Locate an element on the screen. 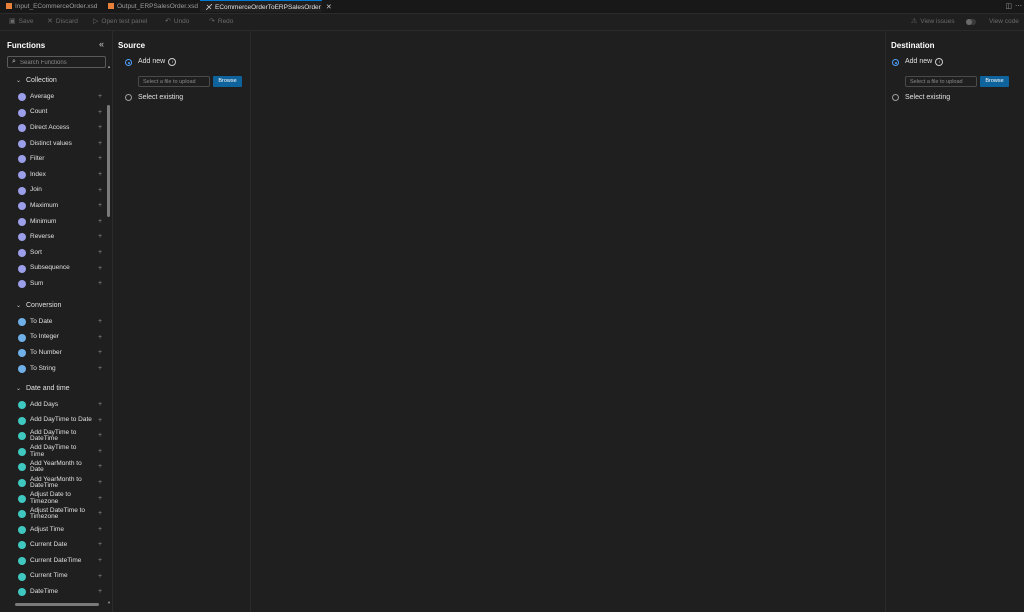 Image resolution: width=1024 pixels, height=612 pixels. function-item: Add Days + is located at coordinates (61, 405).